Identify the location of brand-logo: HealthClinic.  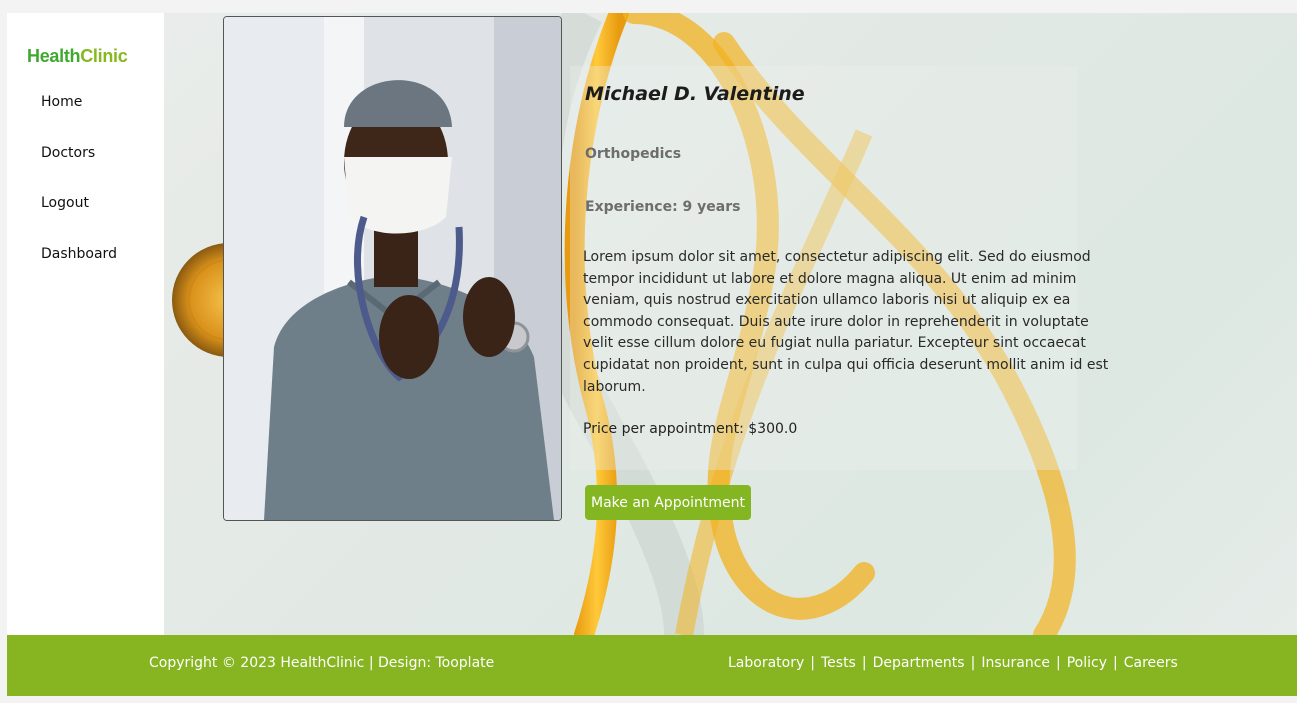
(77, 56).